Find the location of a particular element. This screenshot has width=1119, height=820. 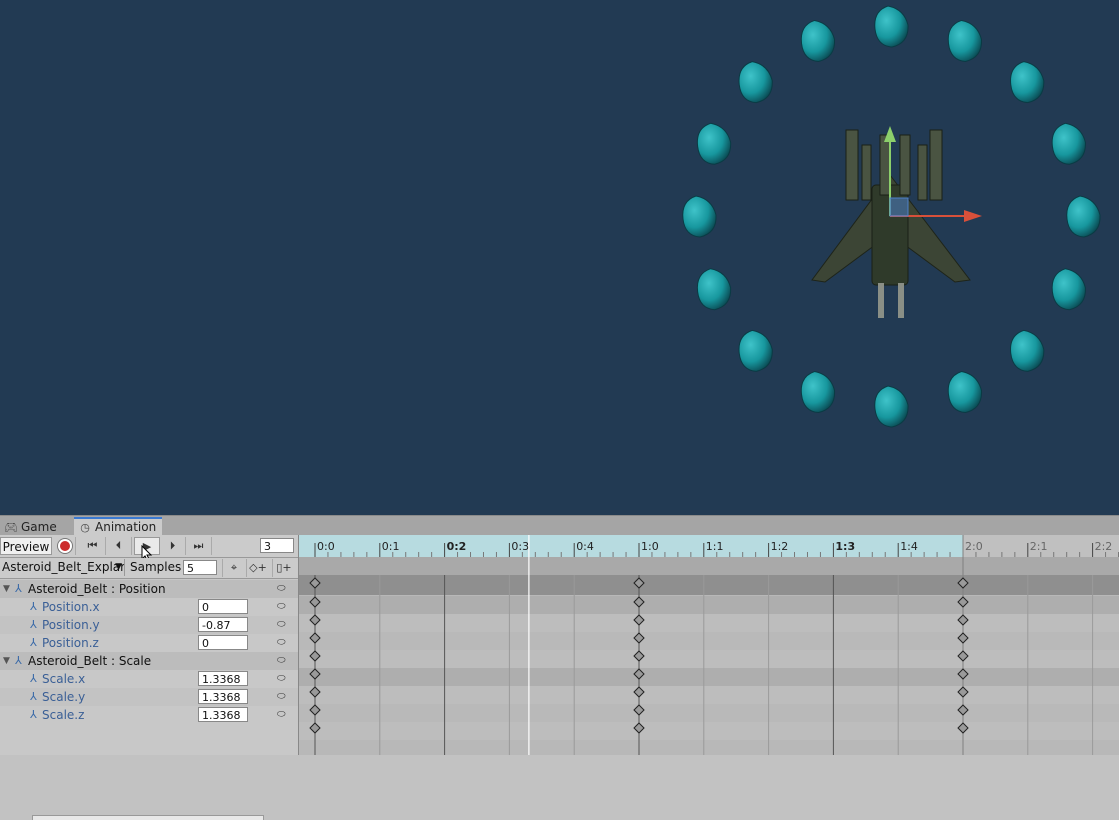

ruler-tick-label: 1:0 is located at coordinates (650, 546).